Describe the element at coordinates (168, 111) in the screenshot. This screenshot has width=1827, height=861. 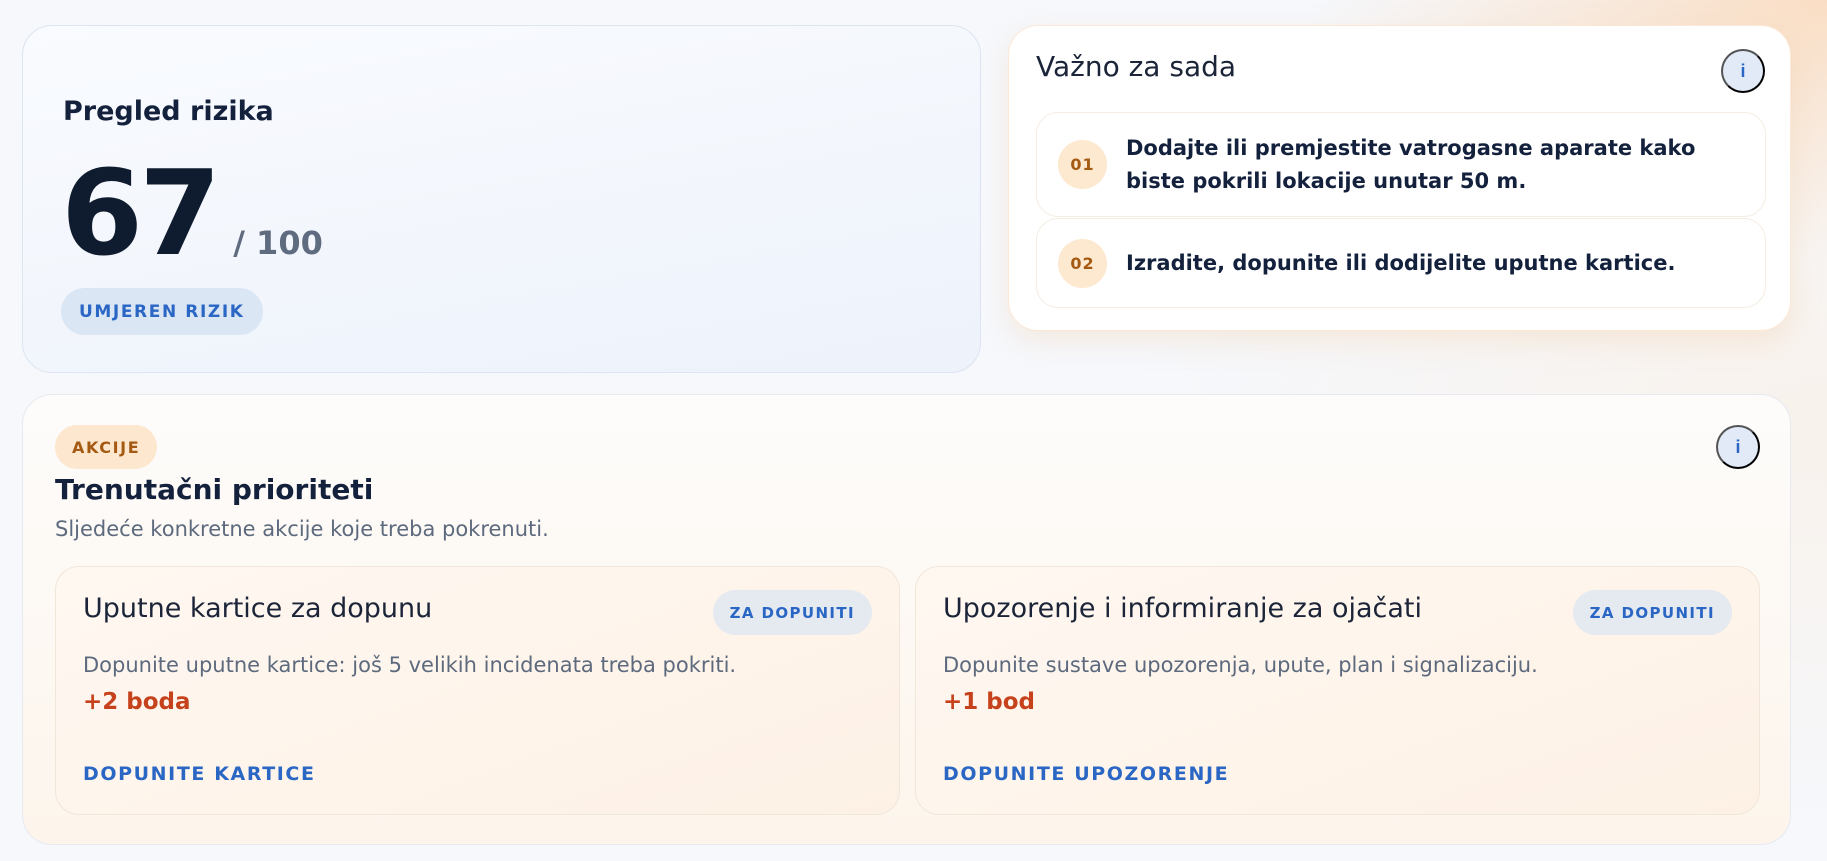
I see `risk-overview-title: Pregled rizika` at that location.